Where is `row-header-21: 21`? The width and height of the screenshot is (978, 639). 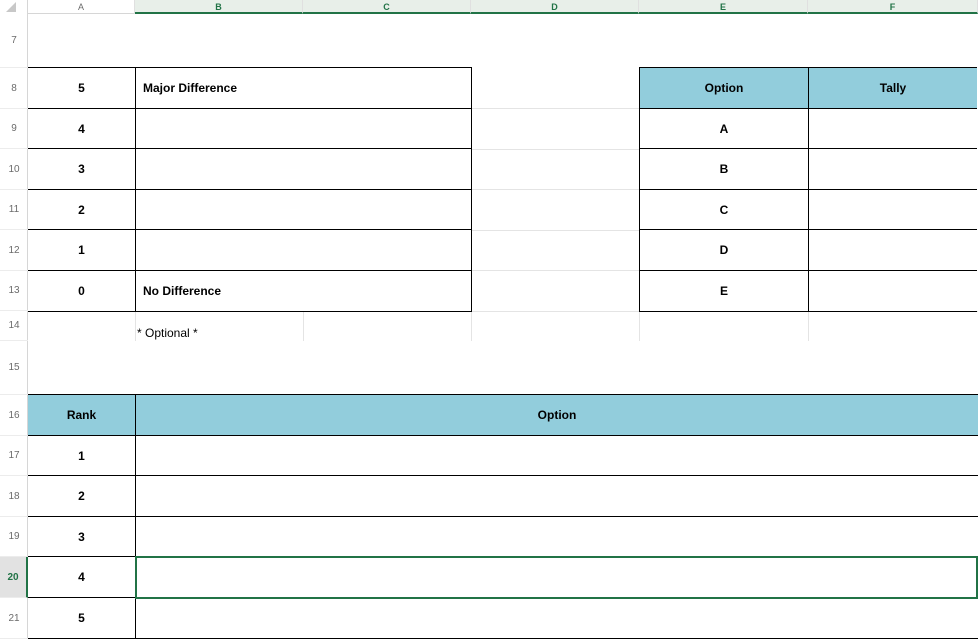 row-header-21: 21 is located at coordinates (14, 618).